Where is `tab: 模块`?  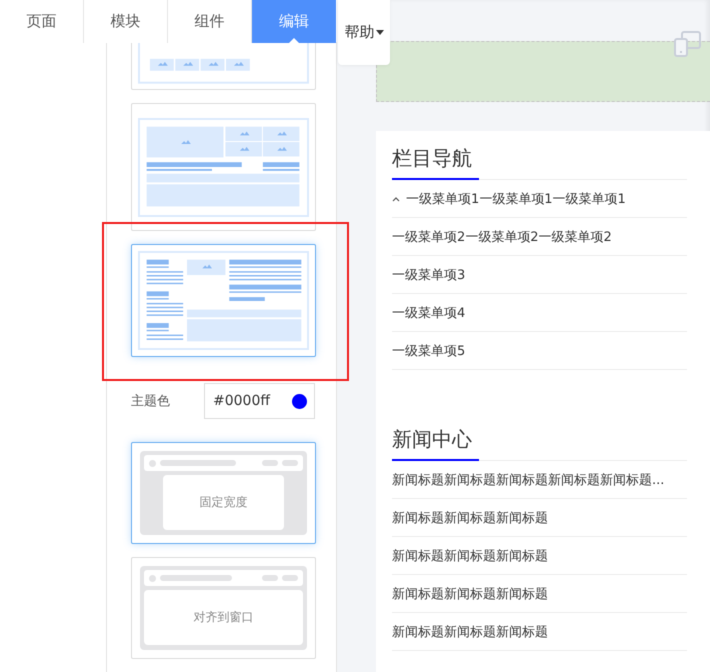 tab: 模块 is located at coordinates (126, 21).